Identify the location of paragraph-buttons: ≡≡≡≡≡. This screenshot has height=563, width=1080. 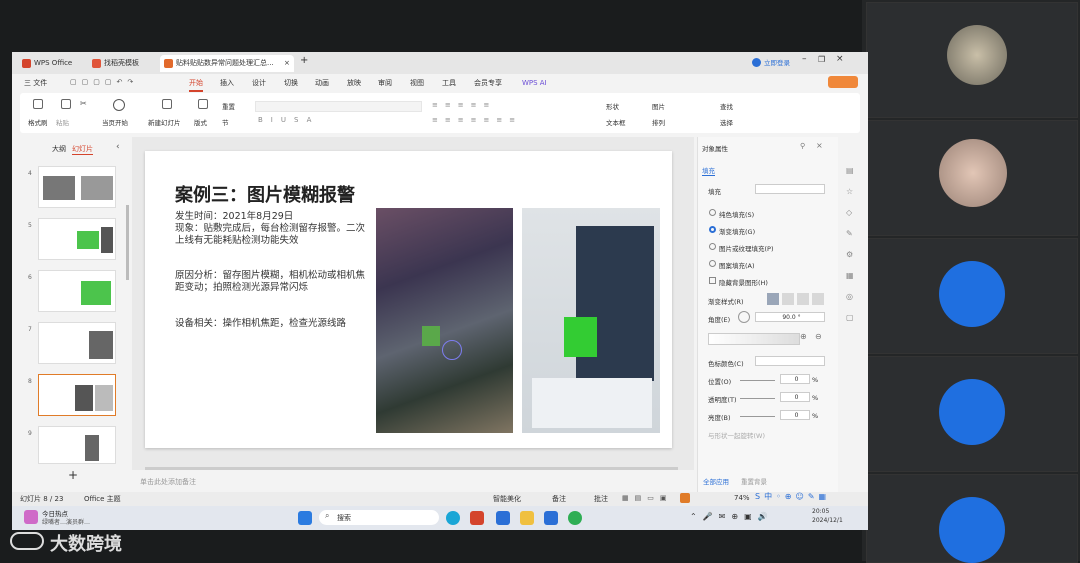
(464, 105).